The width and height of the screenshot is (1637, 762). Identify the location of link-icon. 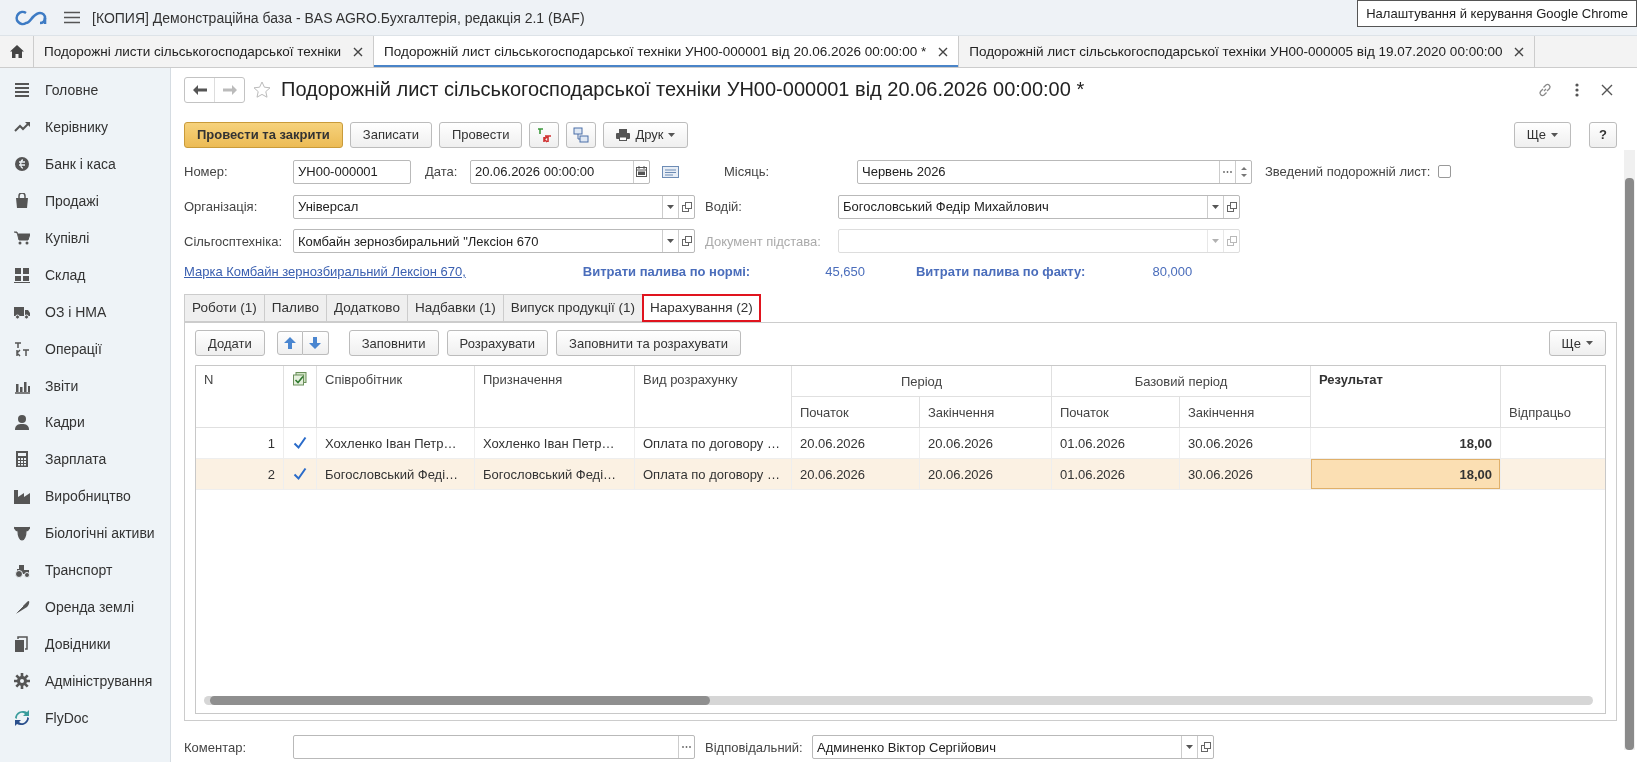
(1545, 89).